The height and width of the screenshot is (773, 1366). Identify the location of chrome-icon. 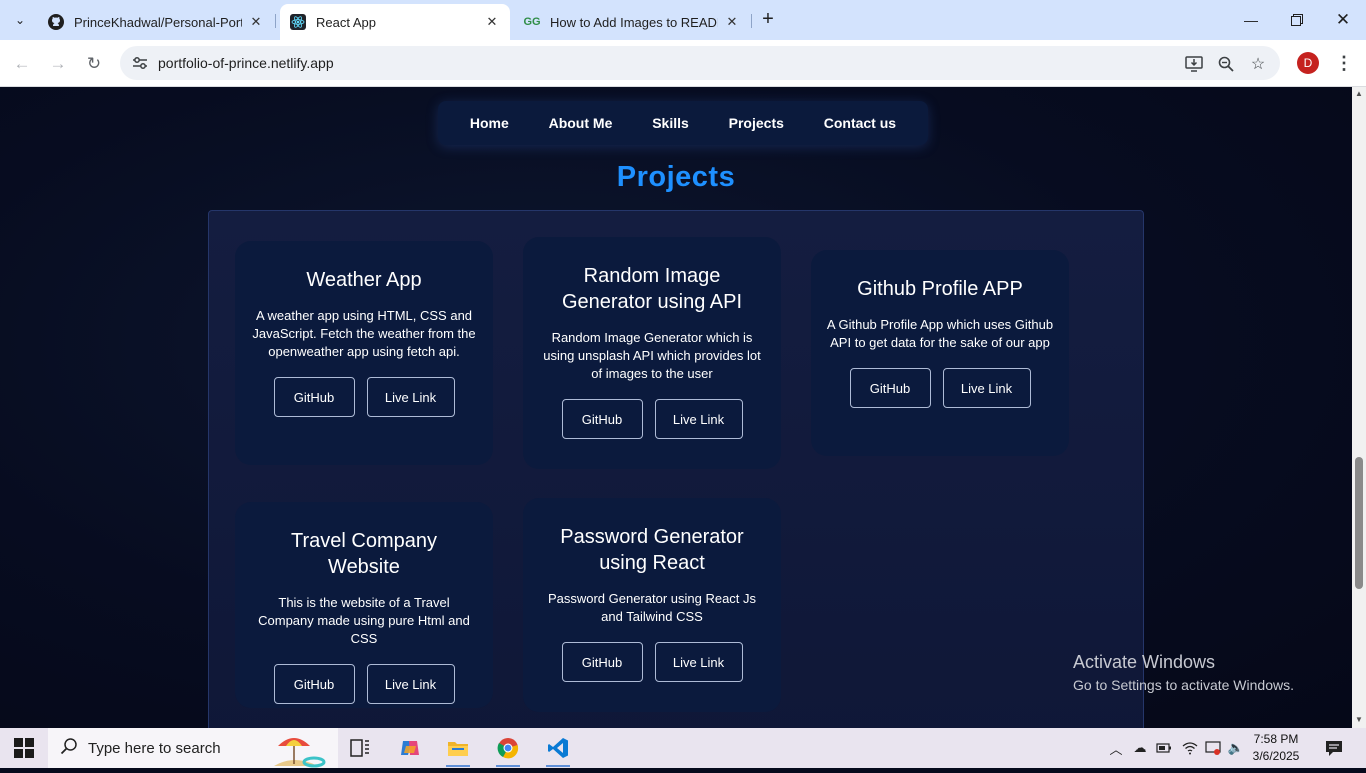
(508, 749).